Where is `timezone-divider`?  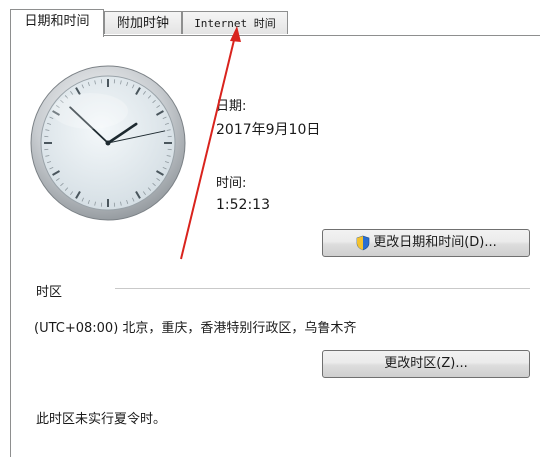
timezone-divider is located at coordinates (322, 288).